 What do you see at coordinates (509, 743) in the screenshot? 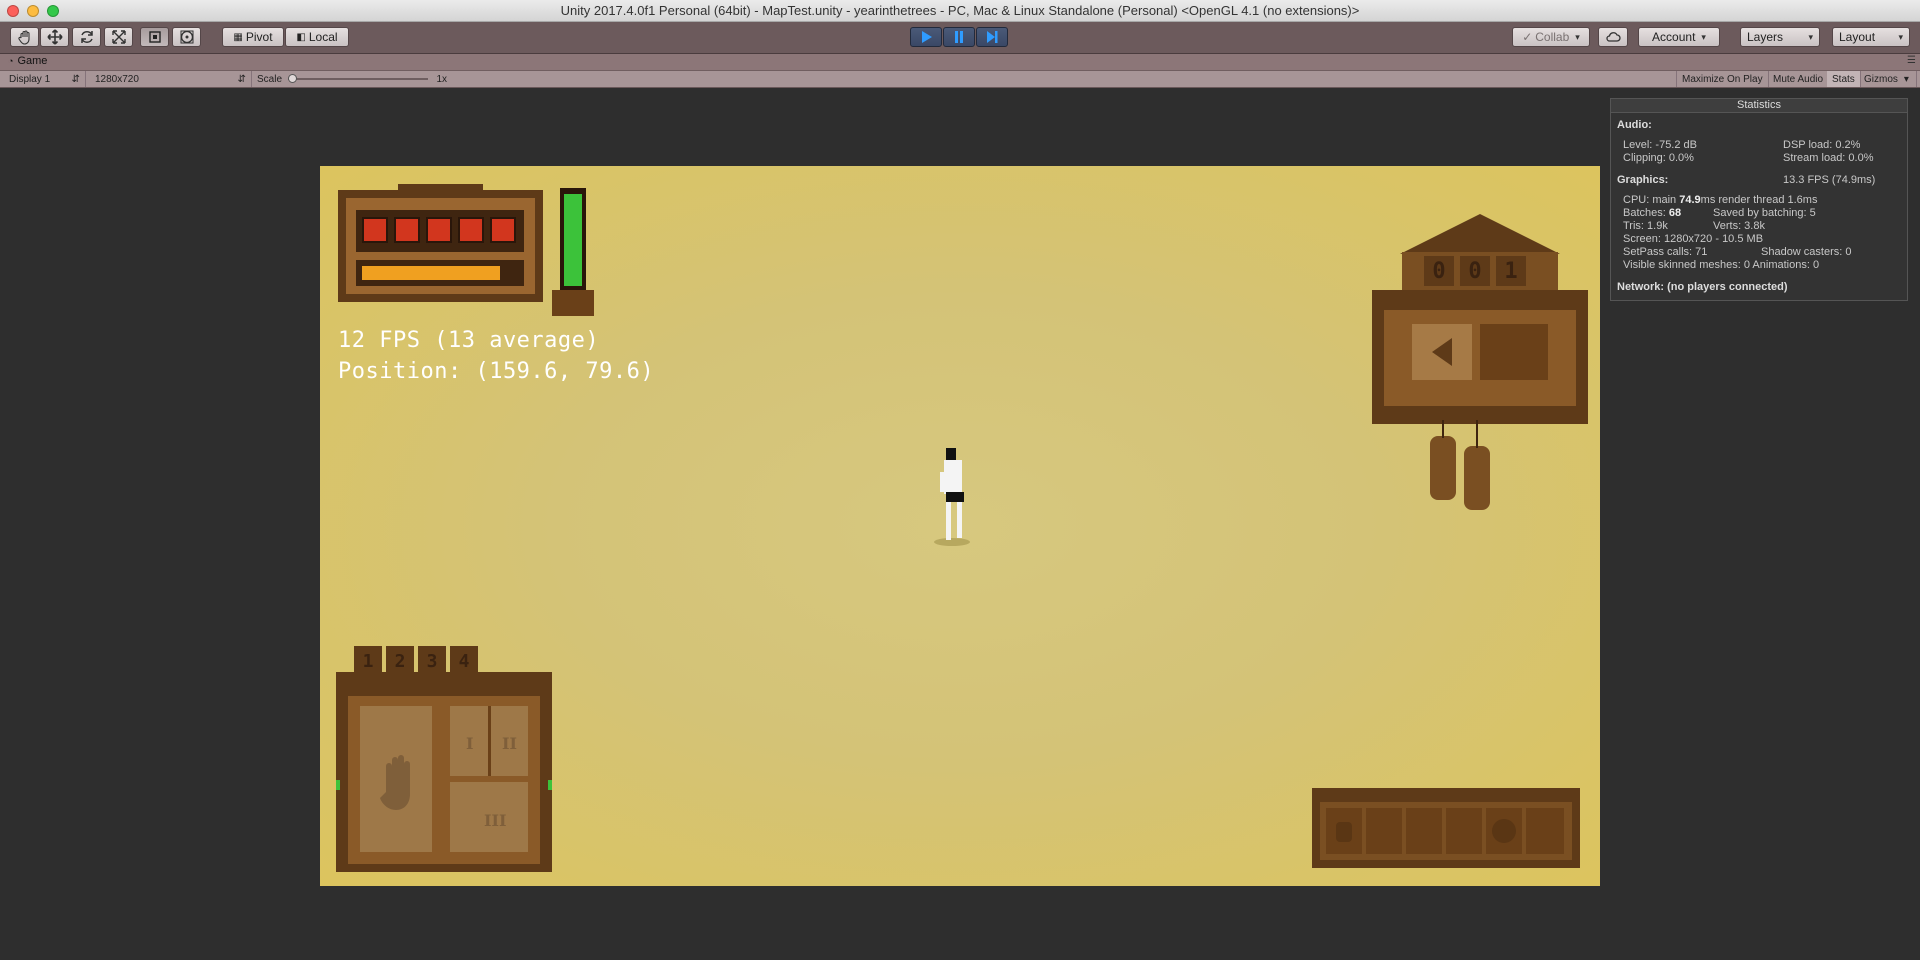
I see `roman-numeral-two: II` at bounding box center [509, 743].